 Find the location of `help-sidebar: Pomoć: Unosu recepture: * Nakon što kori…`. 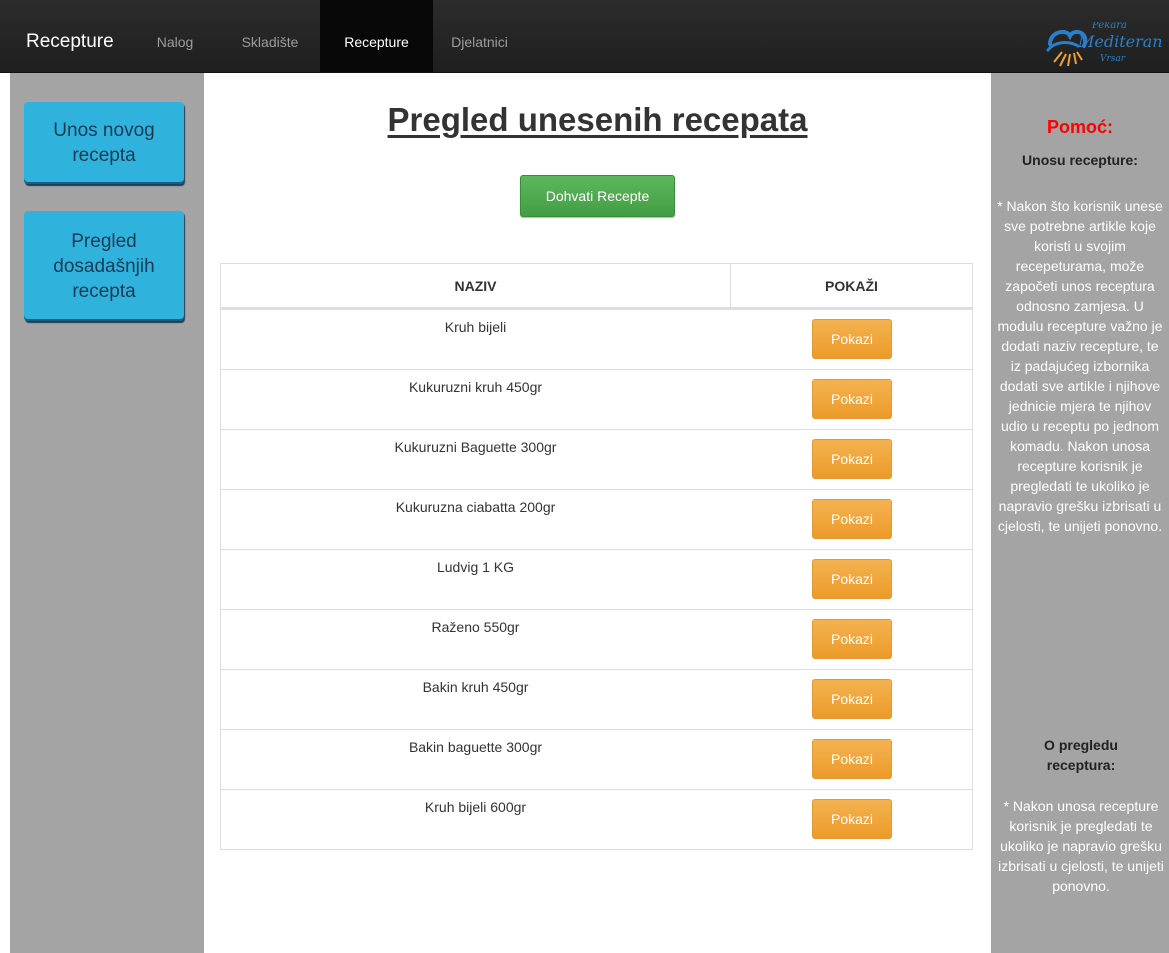

help-sidebar: Pomoć: Unosu recepture: * Nakon što kori… is located at coordinates (1080, 513).